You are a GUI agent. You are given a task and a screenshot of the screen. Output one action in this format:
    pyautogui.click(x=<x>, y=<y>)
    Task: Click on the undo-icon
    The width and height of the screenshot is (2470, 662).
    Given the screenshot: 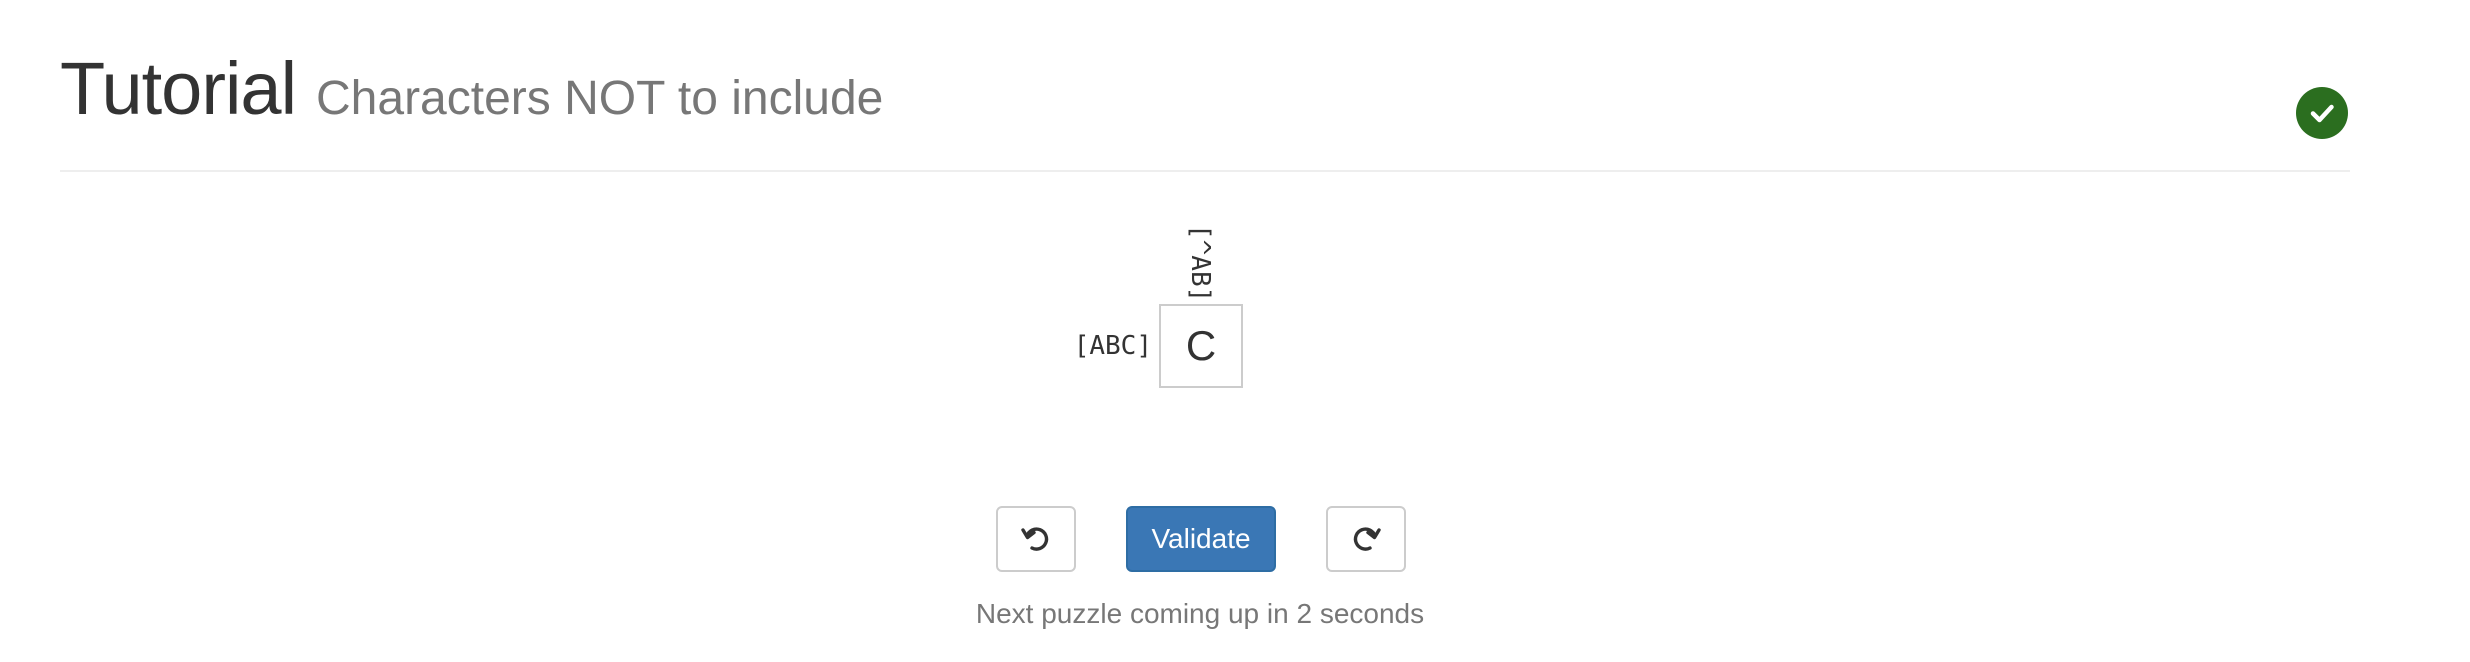 What is the action you would take?
    pyautogui.click(x=1035, y=539)
    